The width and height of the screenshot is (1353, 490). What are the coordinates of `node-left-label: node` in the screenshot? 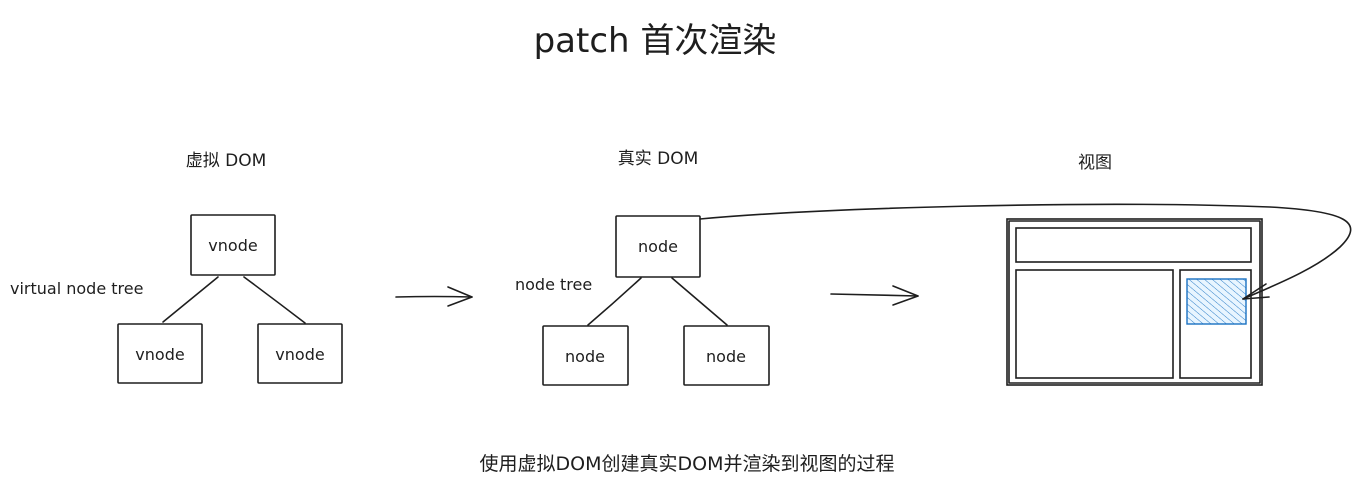 It's located at (585, 356).